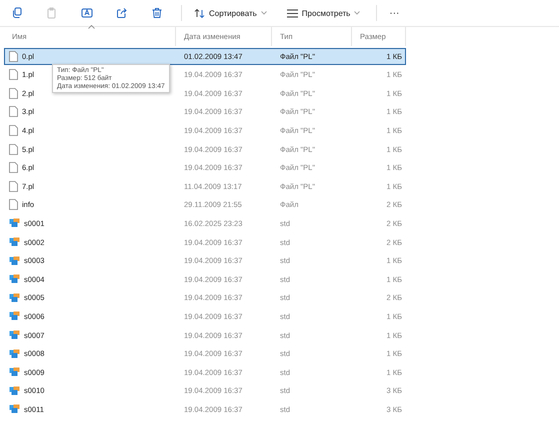 Image resolution: width=559 pixels, height=422 pixels. I want to click on rename-icon, so click(87, 13).